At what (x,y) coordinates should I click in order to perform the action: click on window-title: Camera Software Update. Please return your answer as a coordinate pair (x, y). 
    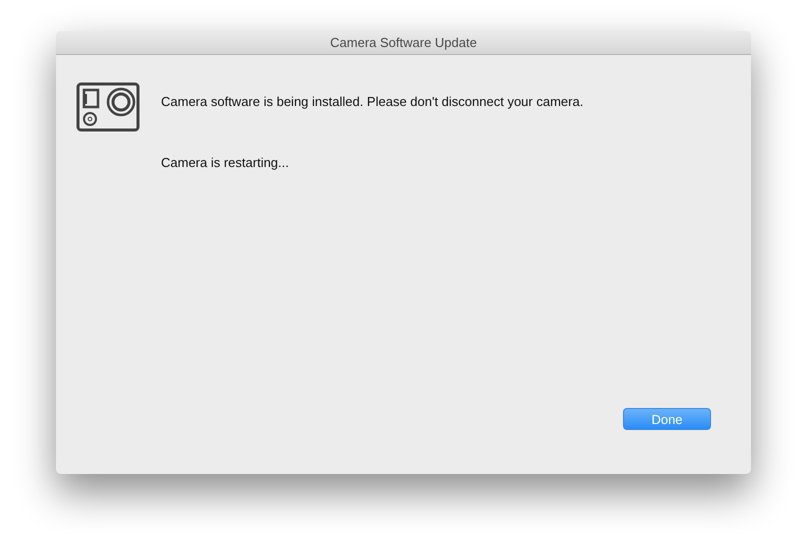
    Looking at the image, I should click on (403, 42).